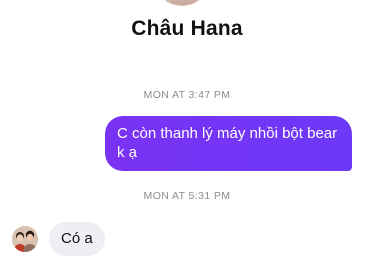  Describe the element at coordinates (187, 29) in the screenshot. I see `contact-name: Châu Hana` at that location.